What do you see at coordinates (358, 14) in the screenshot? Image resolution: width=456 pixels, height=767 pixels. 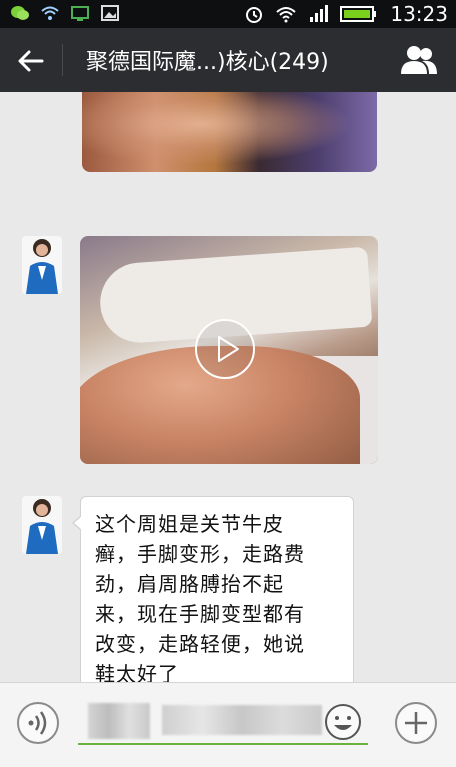 I see `battery-icon` at bounding box center [358, 14].